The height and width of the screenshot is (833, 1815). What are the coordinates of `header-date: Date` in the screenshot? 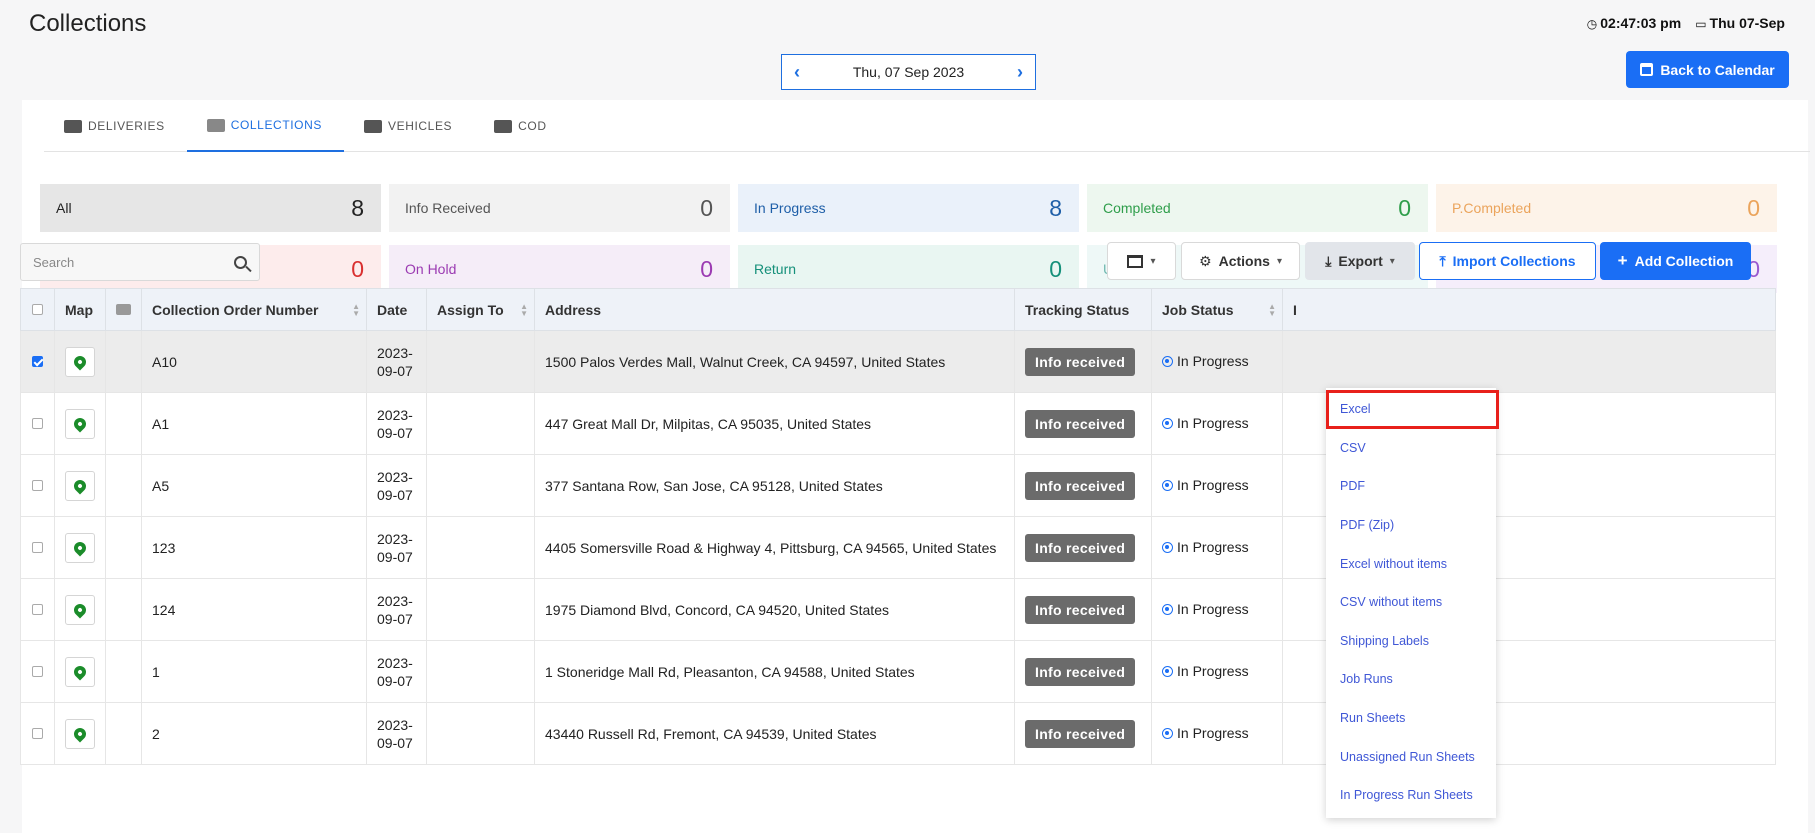 It's located at (396, 309).